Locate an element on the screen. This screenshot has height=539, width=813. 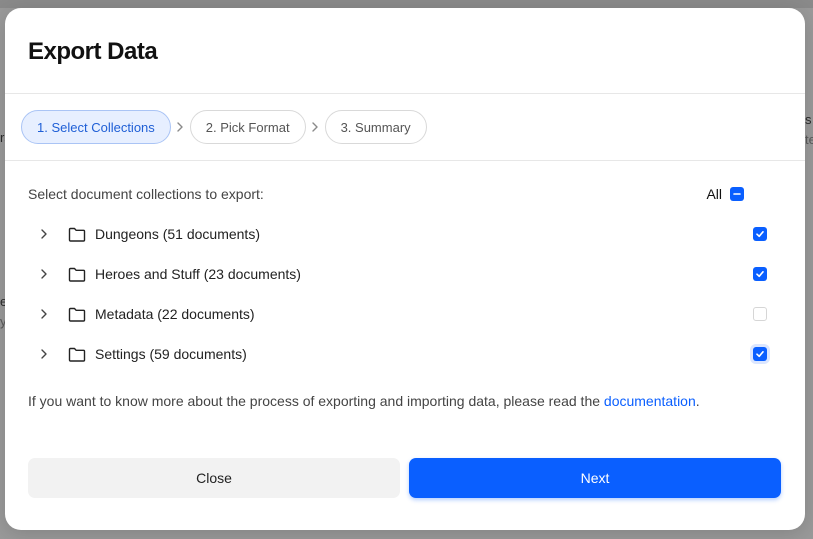
collection-label: Heroes and Stuff (23 documents) is located at coordinates (198, 274).